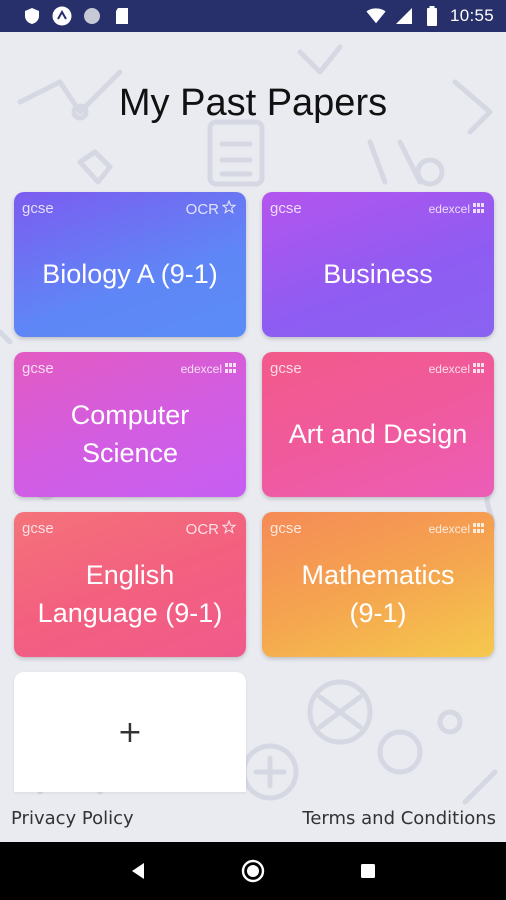 Image resolution: width=506 pixels, height=900 pixels. I want to click on card-subject: Art and Design, so click(378, 433).